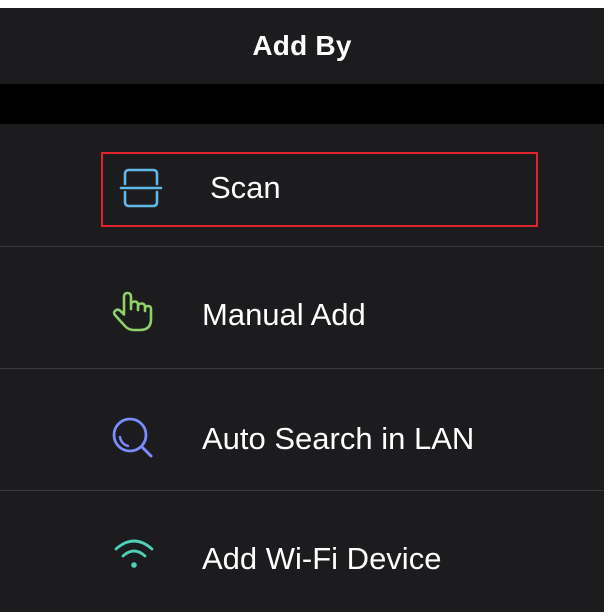 The height and width of the screenshot is (616, 608). I want to click on hand-pointer-icon, so click(132, 311).